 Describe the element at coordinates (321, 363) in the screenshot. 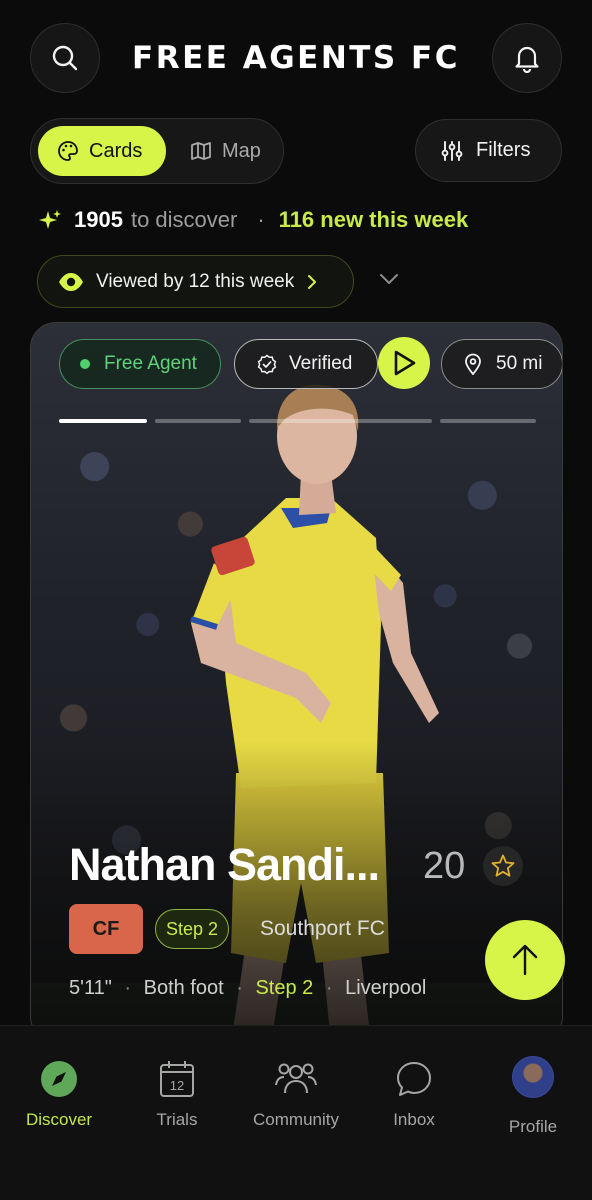

I see `verified-label: Verified` at that location.